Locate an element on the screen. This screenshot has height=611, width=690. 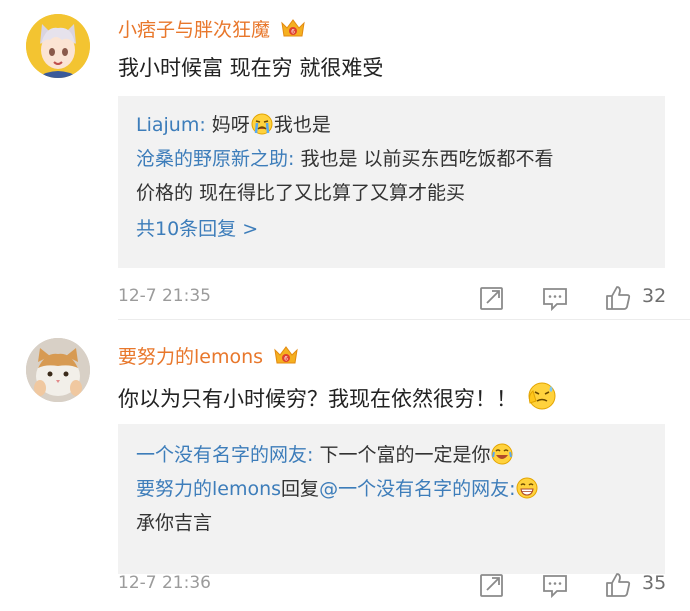
reply-word: 回复 is located at coordinates (300, 489).